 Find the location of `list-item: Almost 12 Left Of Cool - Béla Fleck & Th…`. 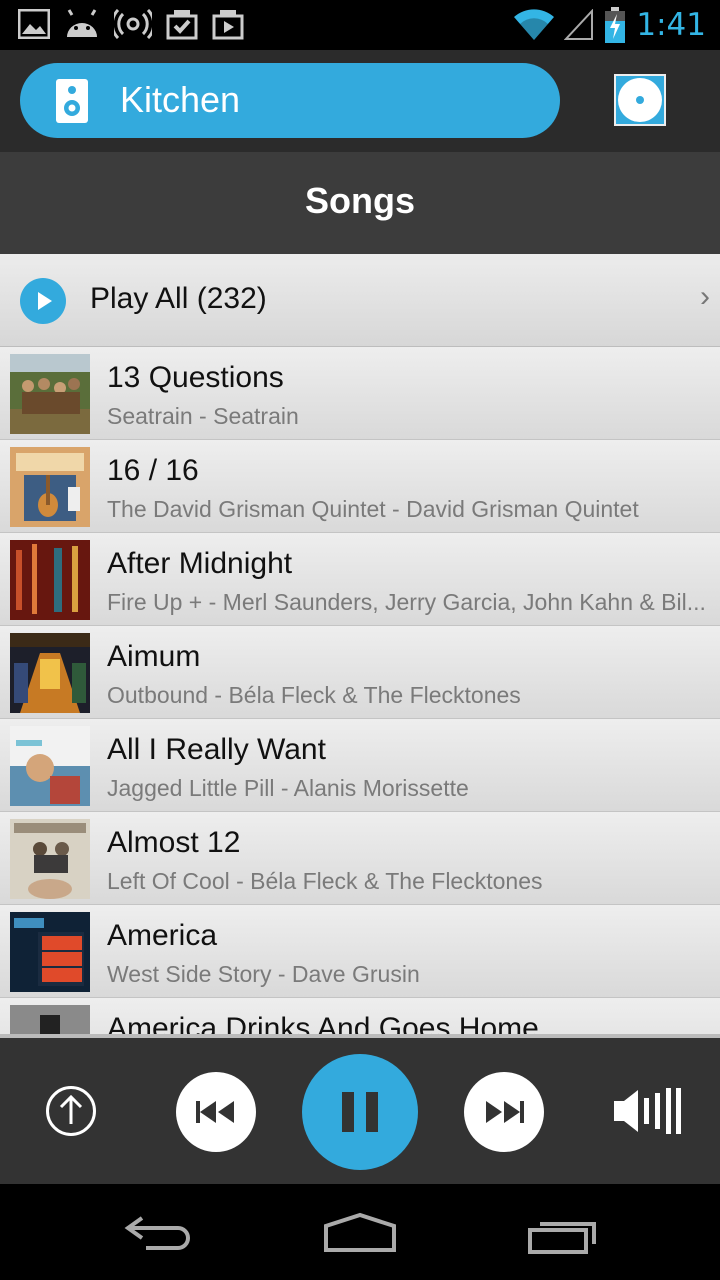

list-item: Almost 12 Left Of Cool - Béla Fleck & Th… is located at coordinates (360, 858).